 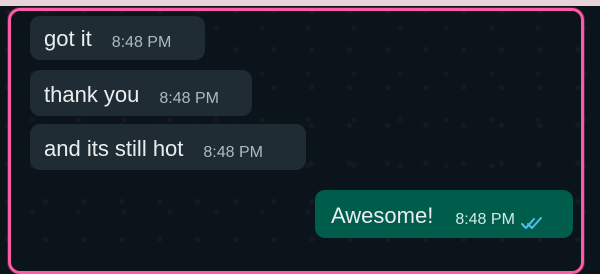 I want to click on incoming-message: got it 8:48 PM, so click(x=117, y=38).